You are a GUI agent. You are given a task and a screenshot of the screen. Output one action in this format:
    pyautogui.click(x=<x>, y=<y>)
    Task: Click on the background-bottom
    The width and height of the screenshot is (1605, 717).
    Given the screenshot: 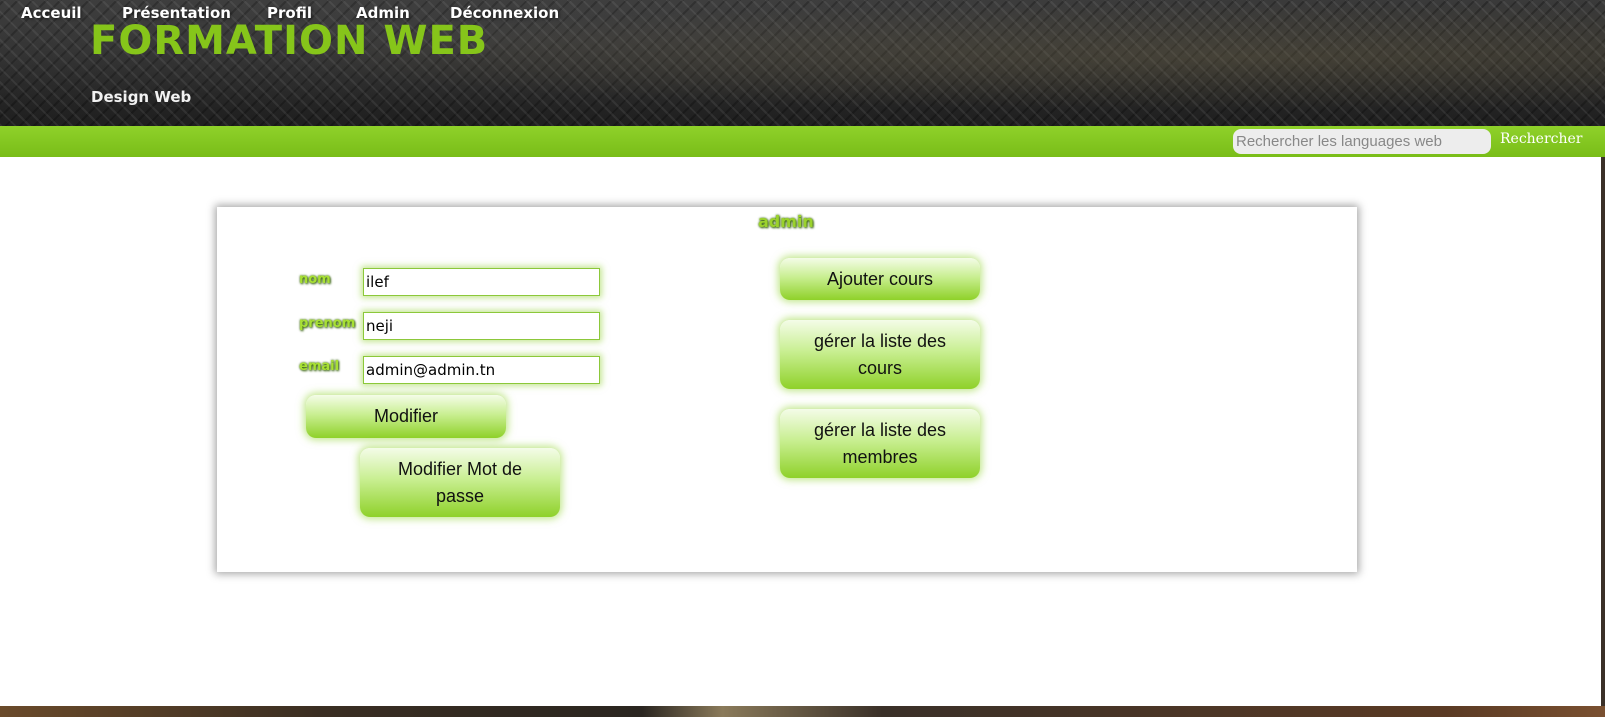 What is the action you would take?
    pyautogui.click(x=802, y=711)
    